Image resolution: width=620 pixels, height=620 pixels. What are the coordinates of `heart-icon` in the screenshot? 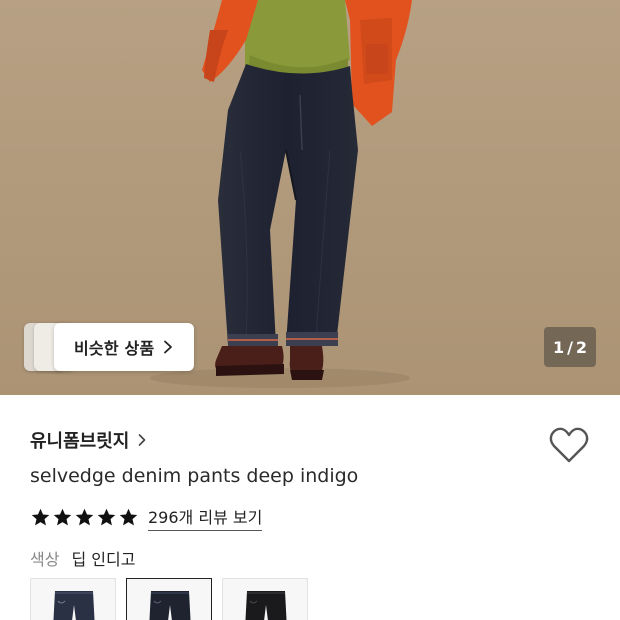 It's located at (569, 445).